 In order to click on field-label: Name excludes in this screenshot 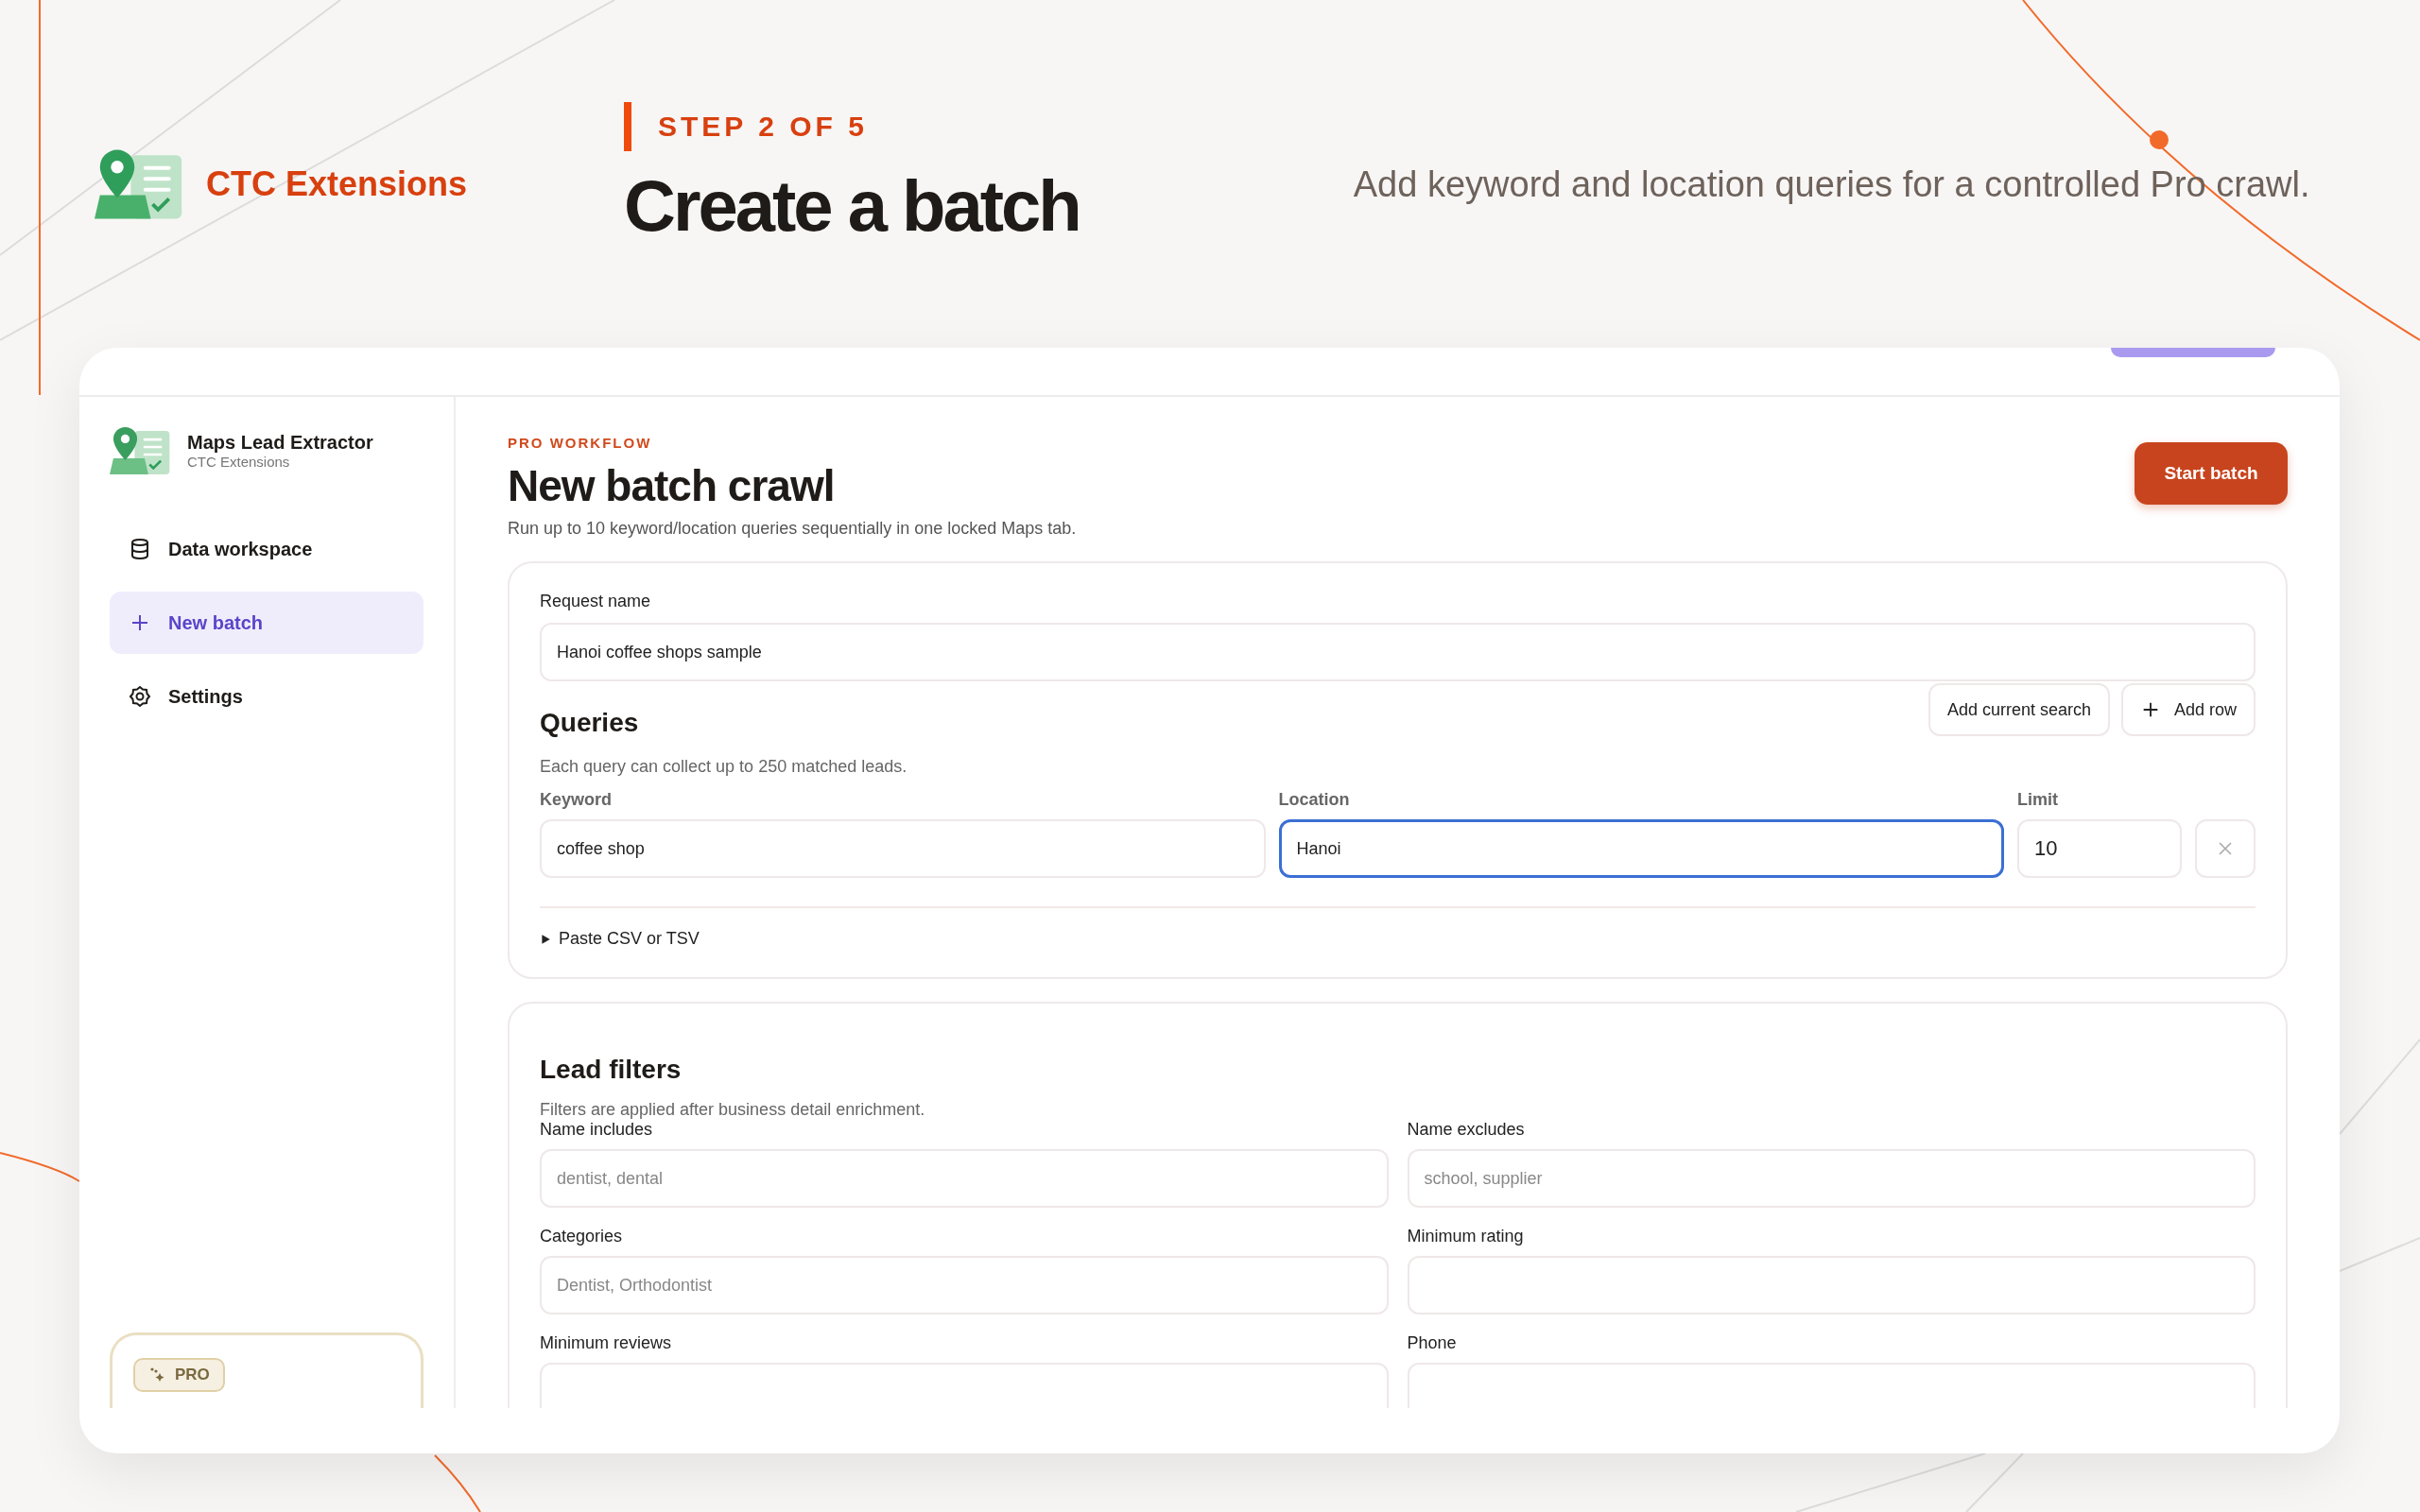, I will do `click(1466, 1130)`.